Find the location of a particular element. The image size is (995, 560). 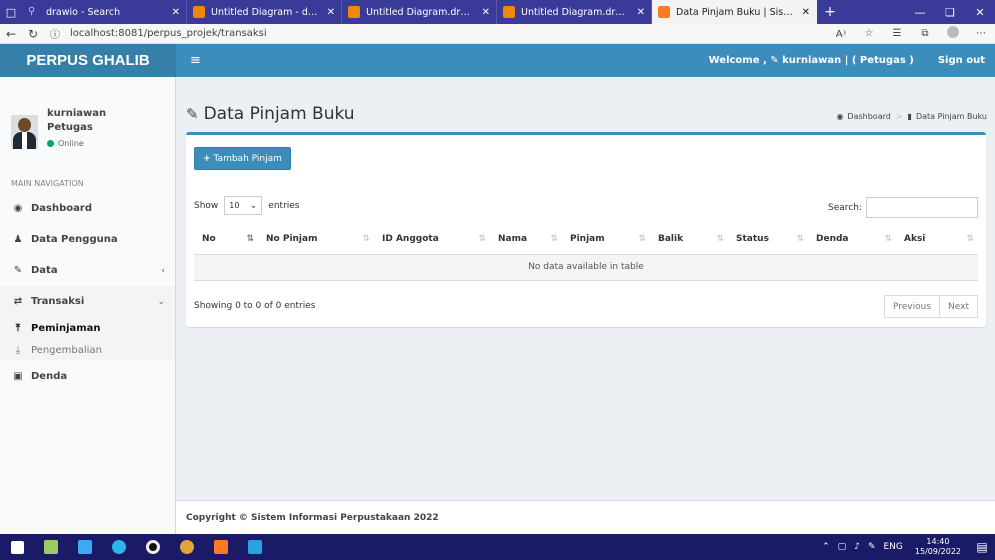

windows-start-icon is located at coordinates (17, 547).